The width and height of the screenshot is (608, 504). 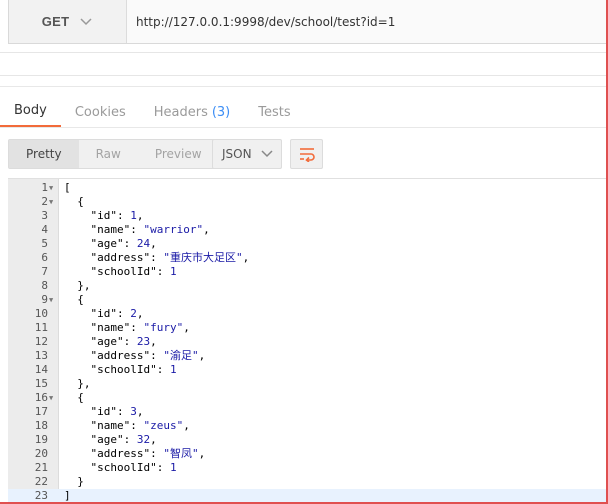 I want to click on line-number: 1, so click(x=44, y=187).